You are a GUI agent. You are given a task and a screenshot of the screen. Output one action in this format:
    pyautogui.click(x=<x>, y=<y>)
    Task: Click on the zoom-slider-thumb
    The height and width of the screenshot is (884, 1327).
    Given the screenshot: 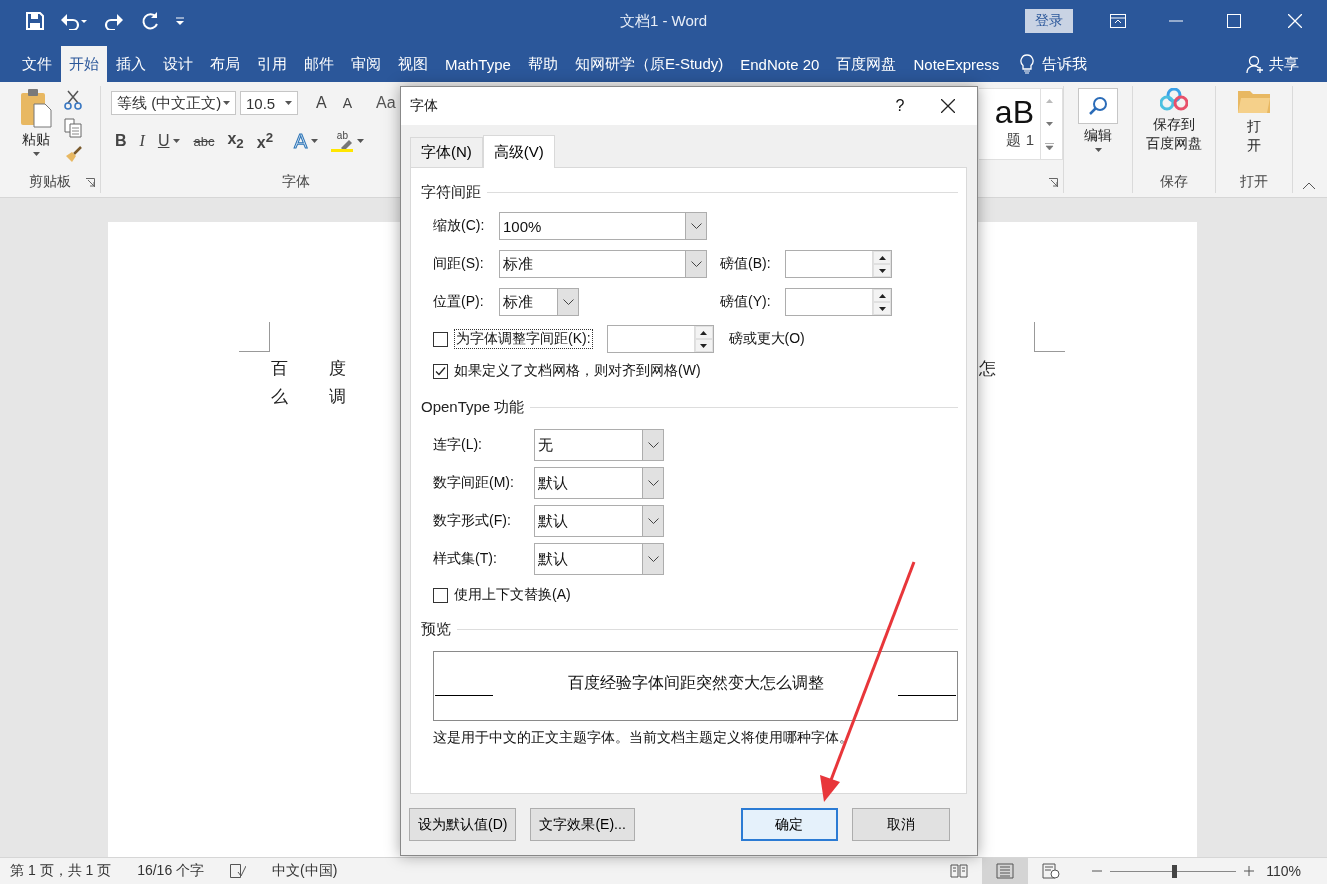 What is the action you would take?
    pyautogui.click(x=1175, y=871)
    